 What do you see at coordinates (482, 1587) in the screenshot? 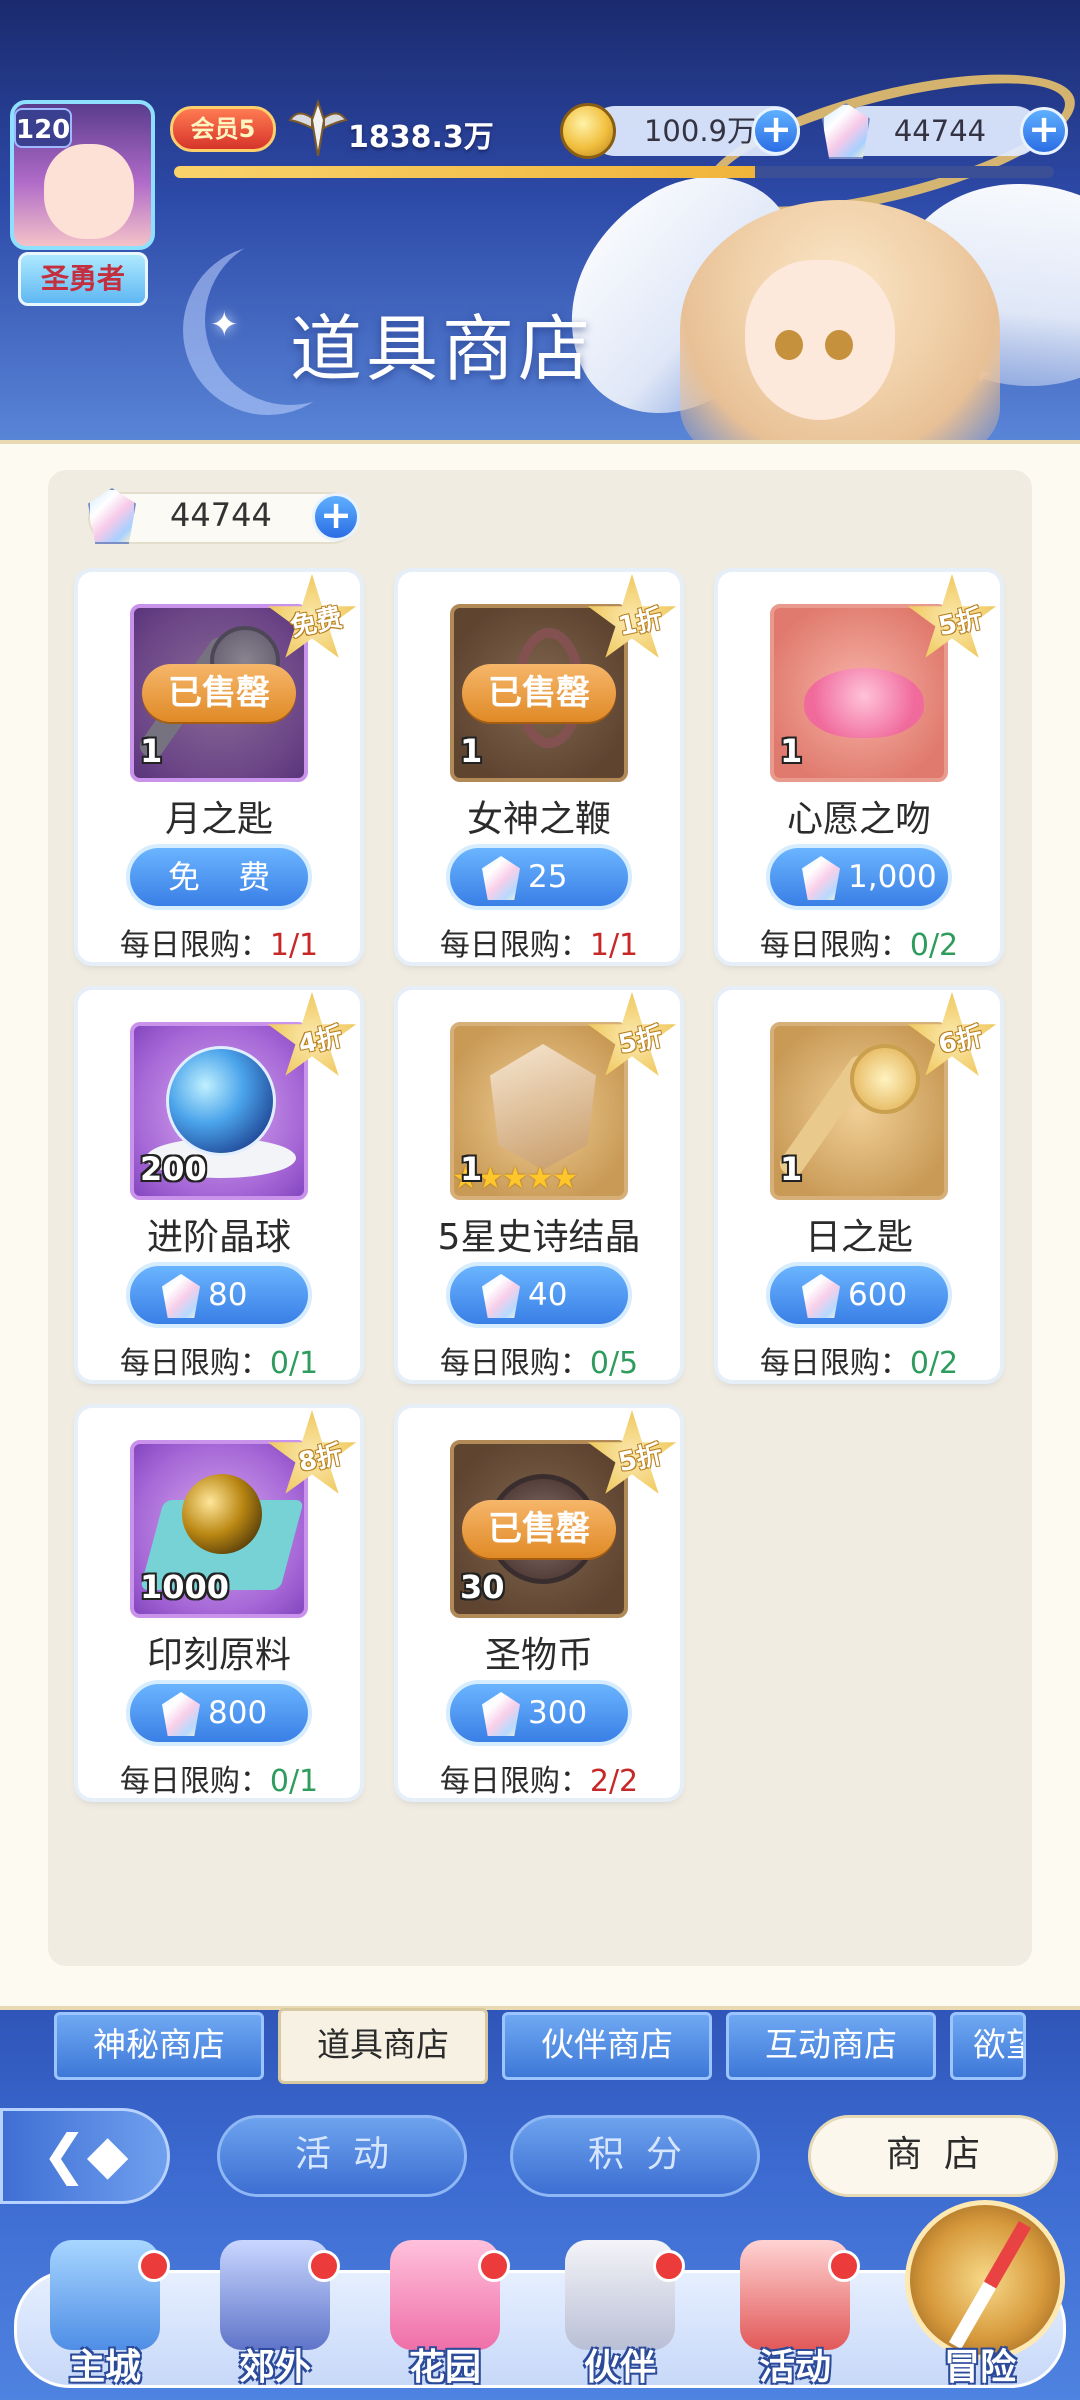
I see `item-quantity: 30` at bounding box center [482, 1587].